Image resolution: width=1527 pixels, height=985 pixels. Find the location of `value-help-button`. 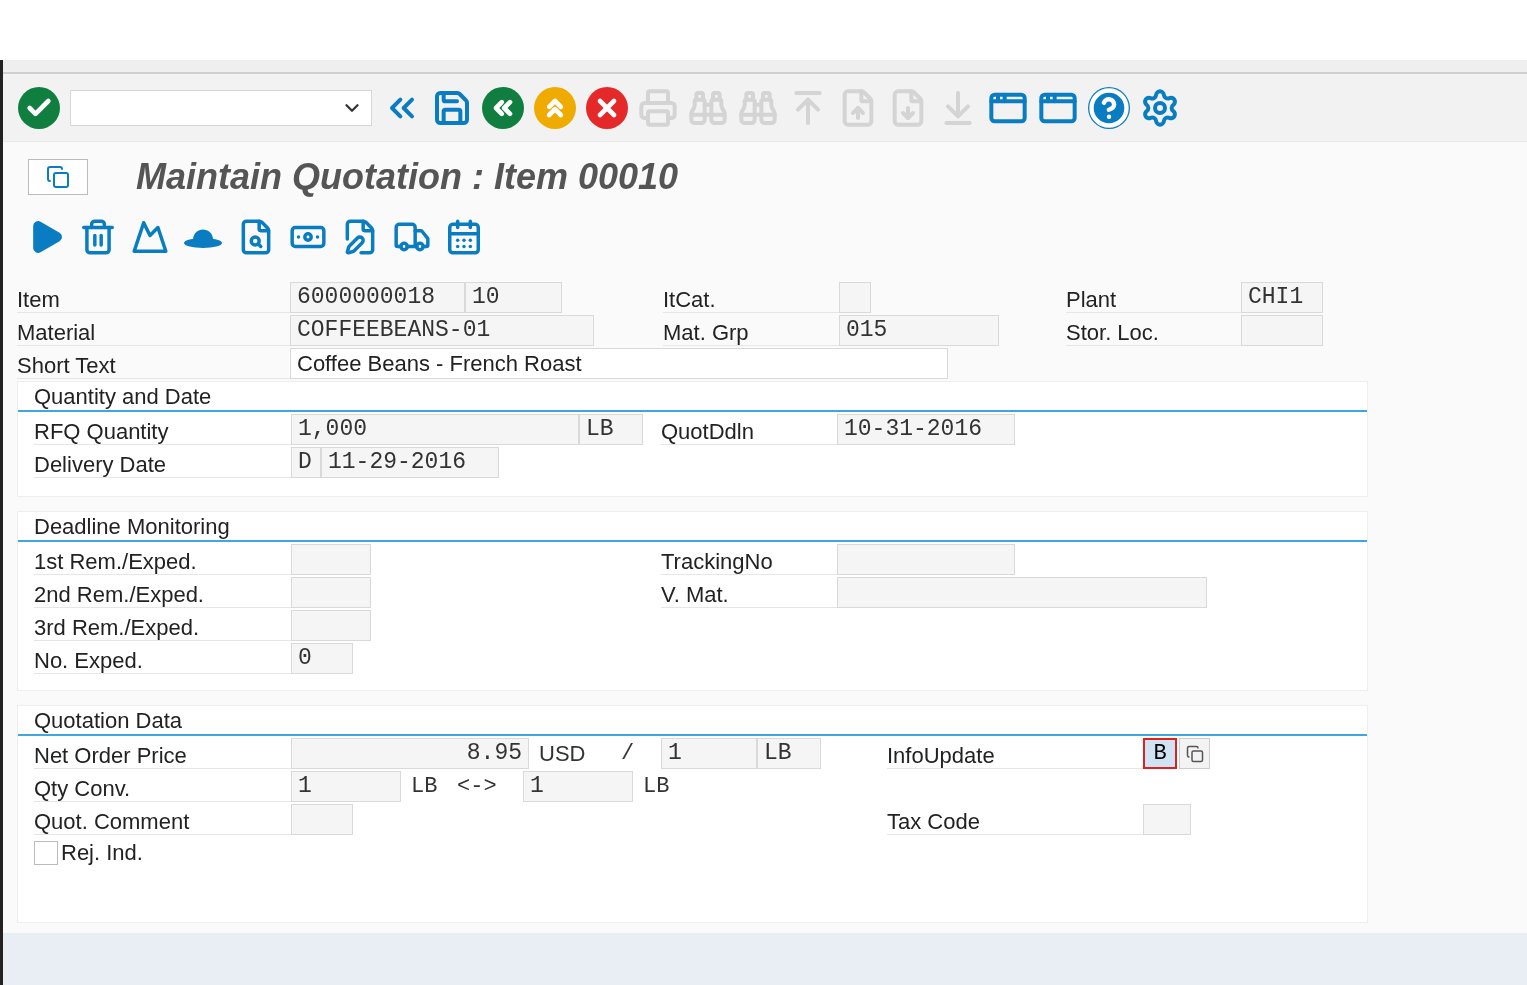

value-help-button is located at coordinates (1194, 753).